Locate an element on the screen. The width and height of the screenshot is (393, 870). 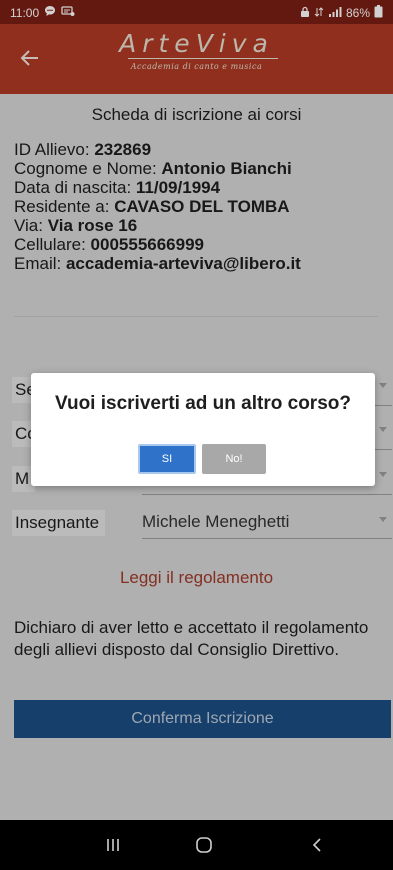
system-back-button is located at coordinates (317, 845).